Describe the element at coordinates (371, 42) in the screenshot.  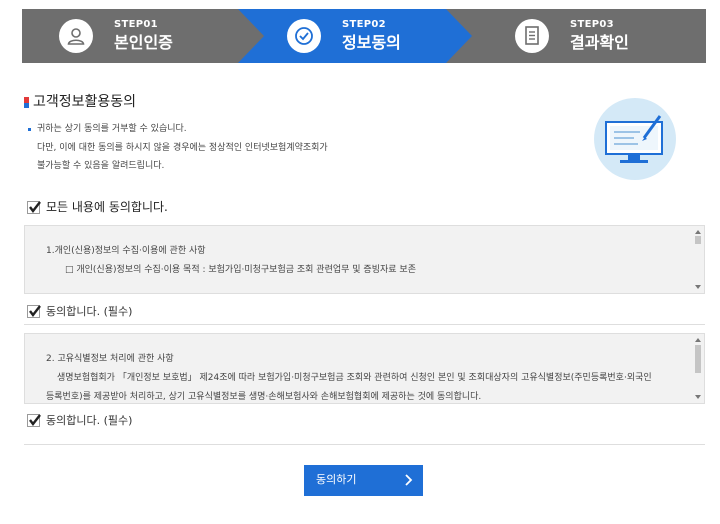
I see `step-label: 정보동의` at that location.